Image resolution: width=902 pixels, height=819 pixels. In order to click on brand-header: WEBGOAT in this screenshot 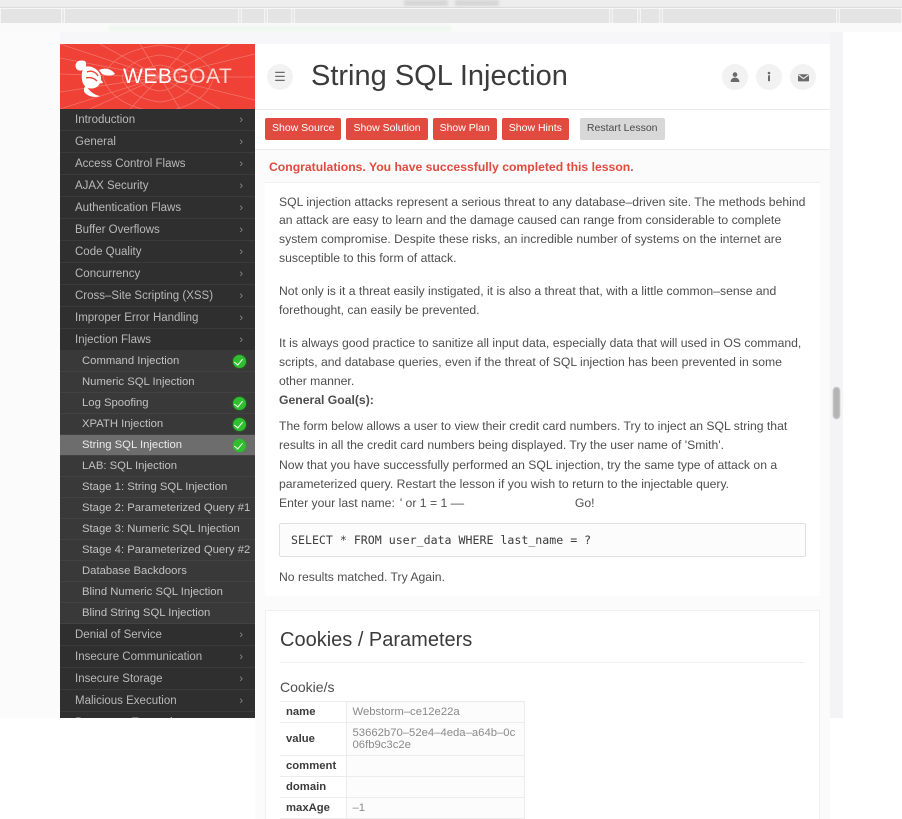, I will do `click(157, 76)`.